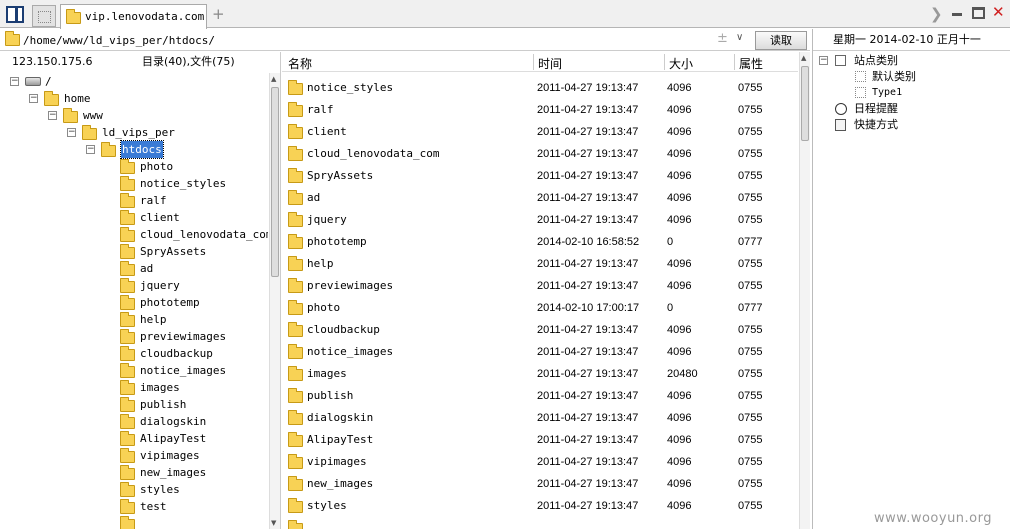  I want to click on tab-active: vip.lenovodata.com, so click(133, 16).